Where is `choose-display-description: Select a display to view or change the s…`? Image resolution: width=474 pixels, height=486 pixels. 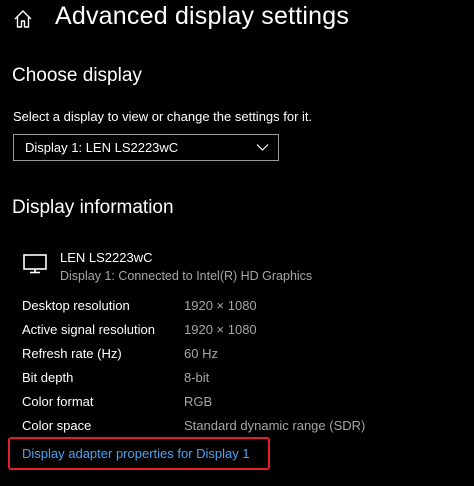 choose-display-description: Select a display to view or change the s… is located at coordinates (163, 116).